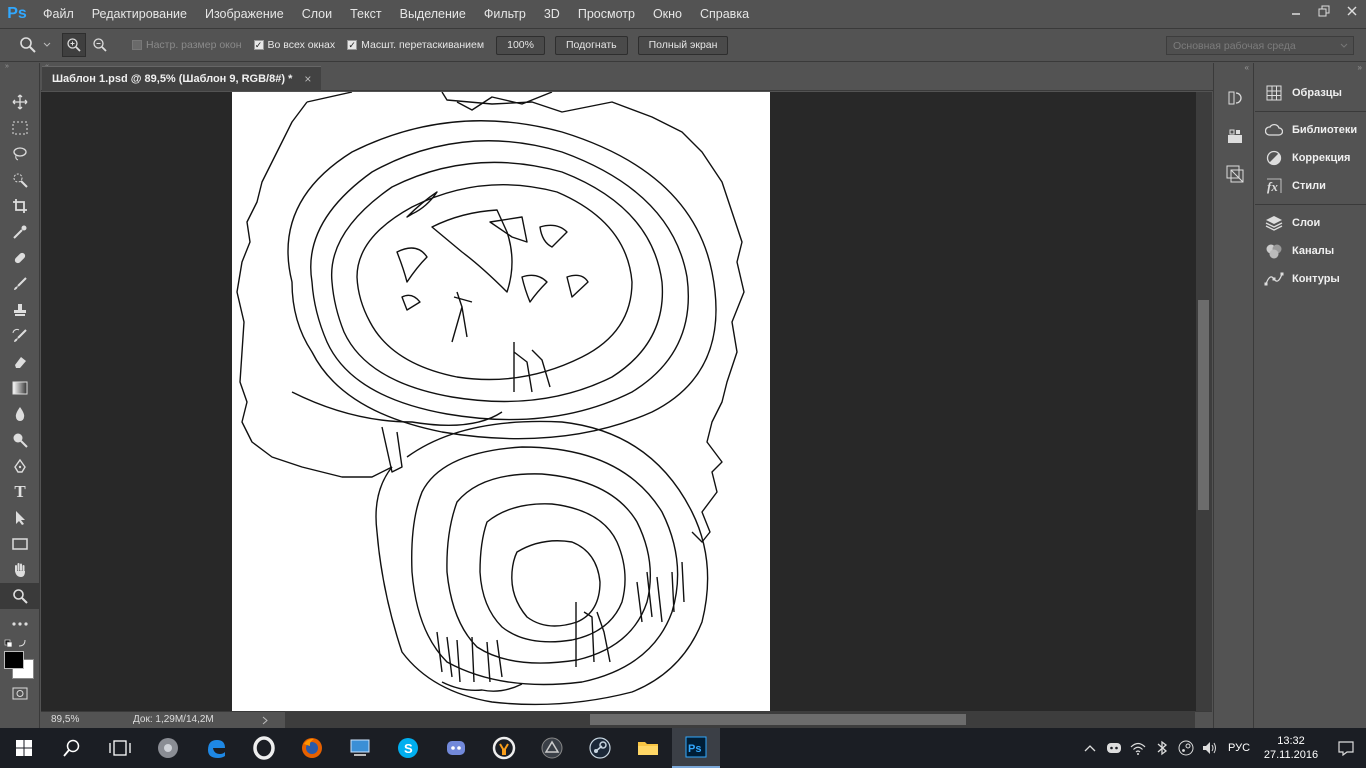 The image size is (1366, 768). I want to click on move-tool-icon, so click(20, 102).